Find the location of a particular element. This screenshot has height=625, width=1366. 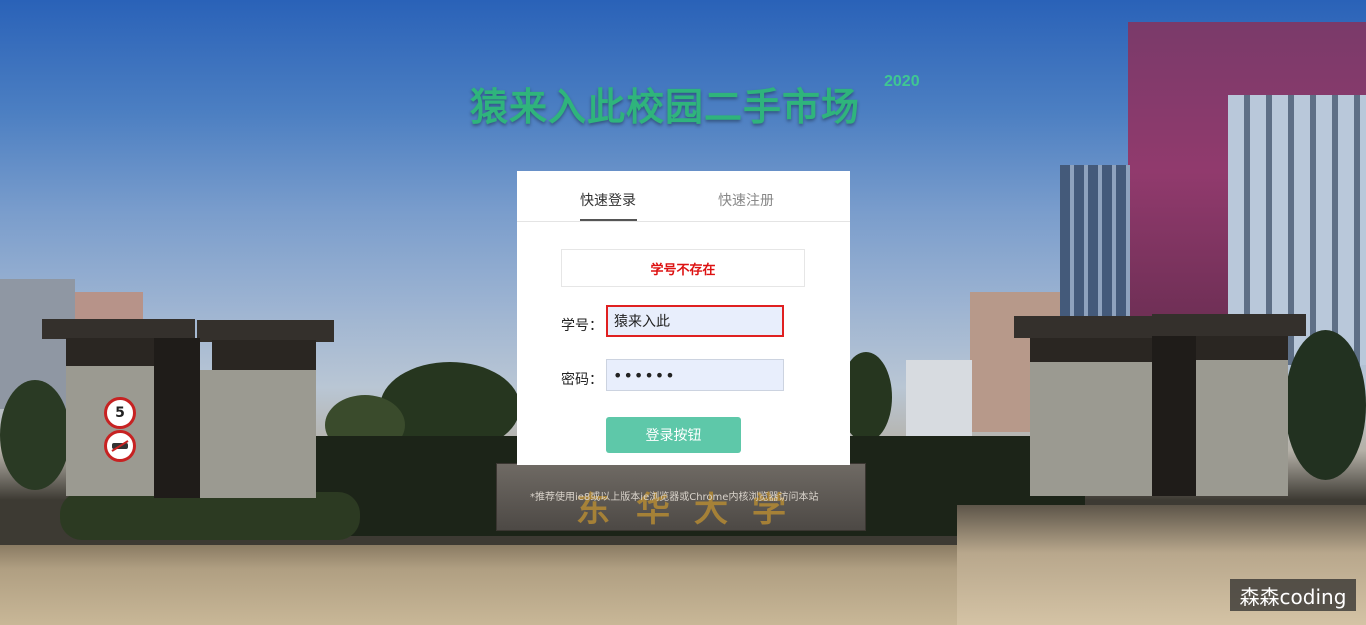

no-entry-sign-icon is located at coordinates (120, 446).